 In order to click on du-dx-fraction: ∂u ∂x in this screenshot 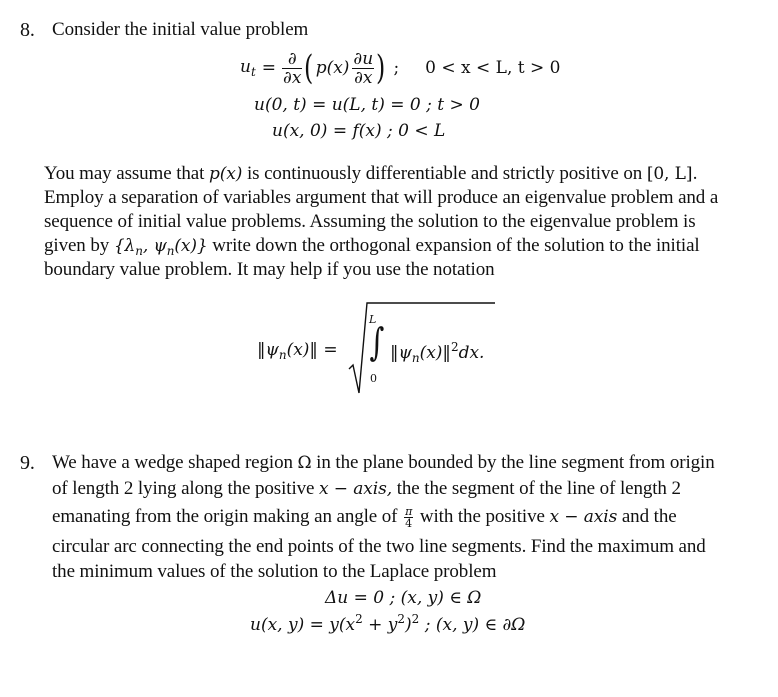, I will do `click(363, 68)`.